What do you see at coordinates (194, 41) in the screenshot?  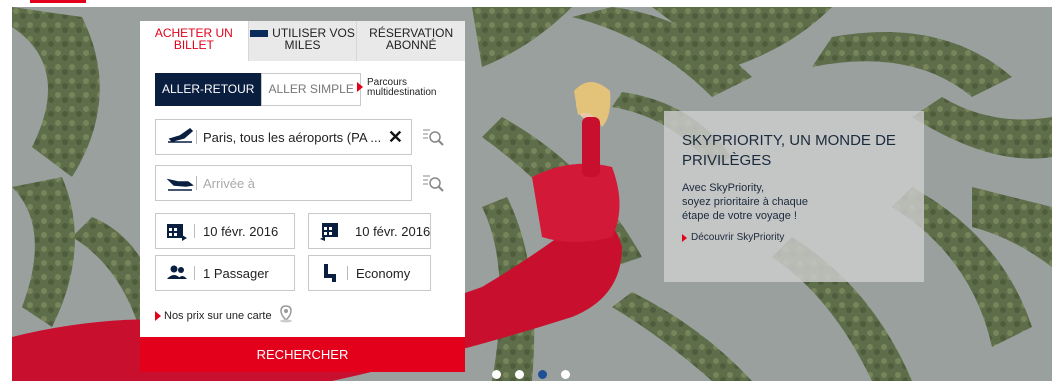 I see `tab-buy-ticket: ACHETER UN BILLET` at bounding box center [194, 41].